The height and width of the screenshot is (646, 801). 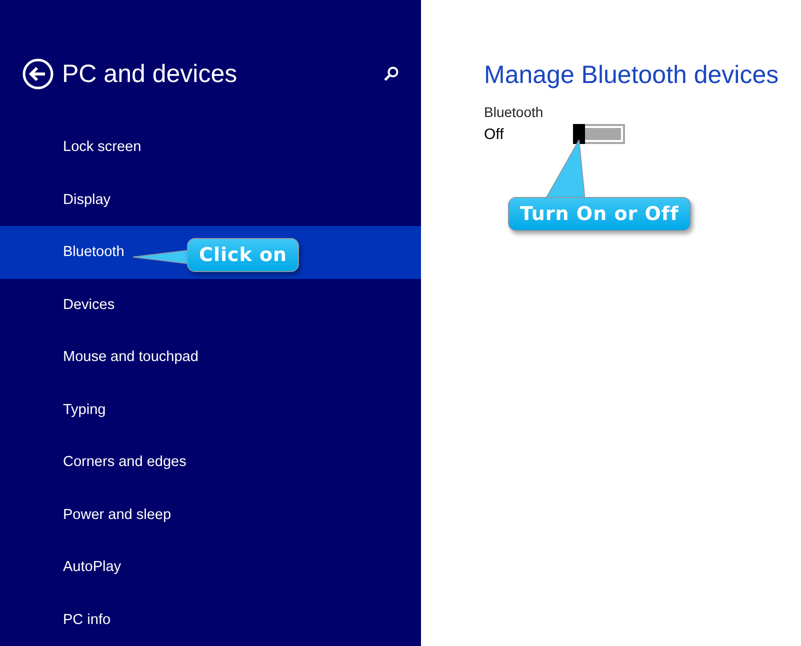 I want to click on sidebar-item: Typing, so click(x=210, y=410).